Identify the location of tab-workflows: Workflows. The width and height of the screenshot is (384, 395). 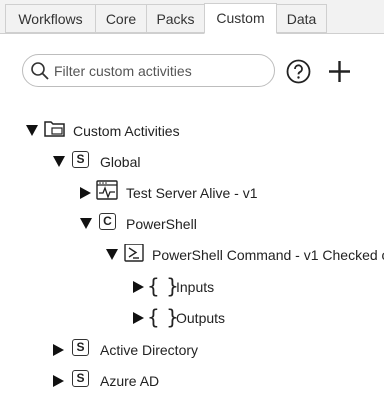
(50, 18).